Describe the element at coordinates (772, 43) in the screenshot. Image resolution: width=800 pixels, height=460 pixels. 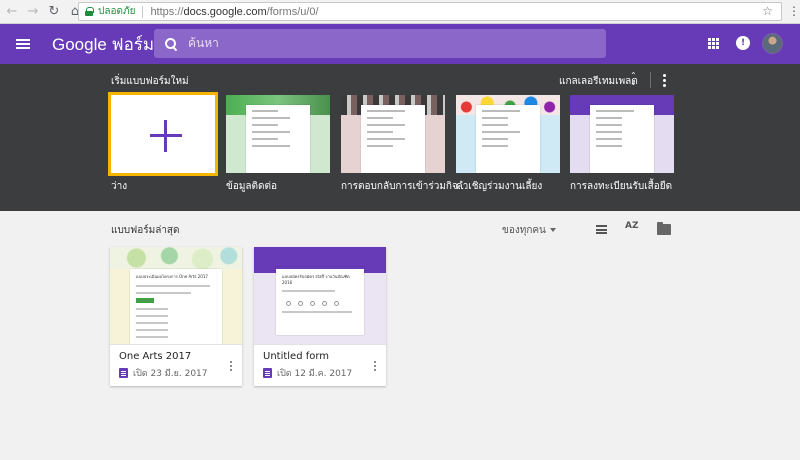
I see `avatar` at that location.